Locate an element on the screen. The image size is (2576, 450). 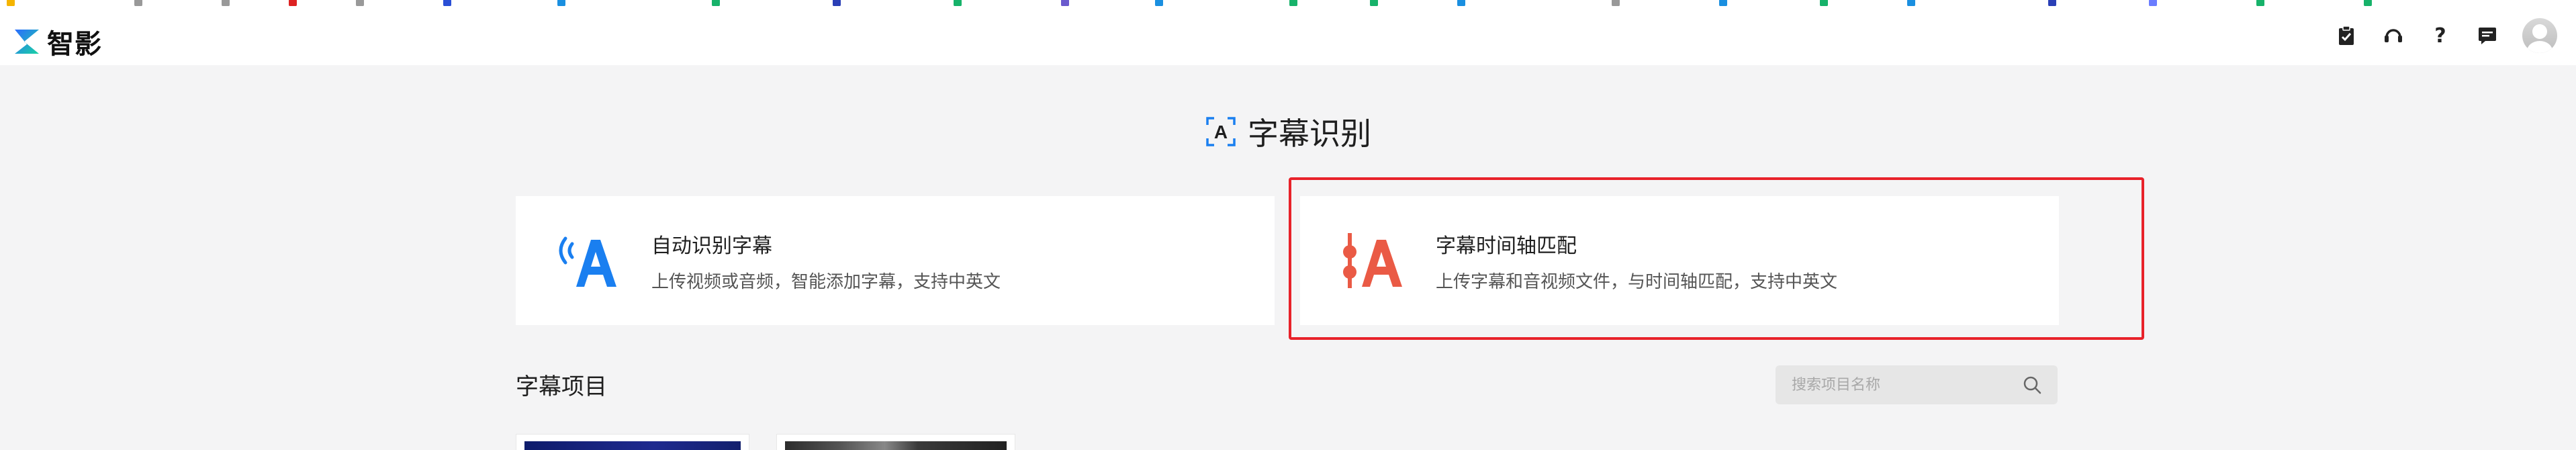
auto-subtitle-card: 自动识别字幕 上传视频或音频，智能添加字幕，支持中英文 is located at coordinates (895, 260).